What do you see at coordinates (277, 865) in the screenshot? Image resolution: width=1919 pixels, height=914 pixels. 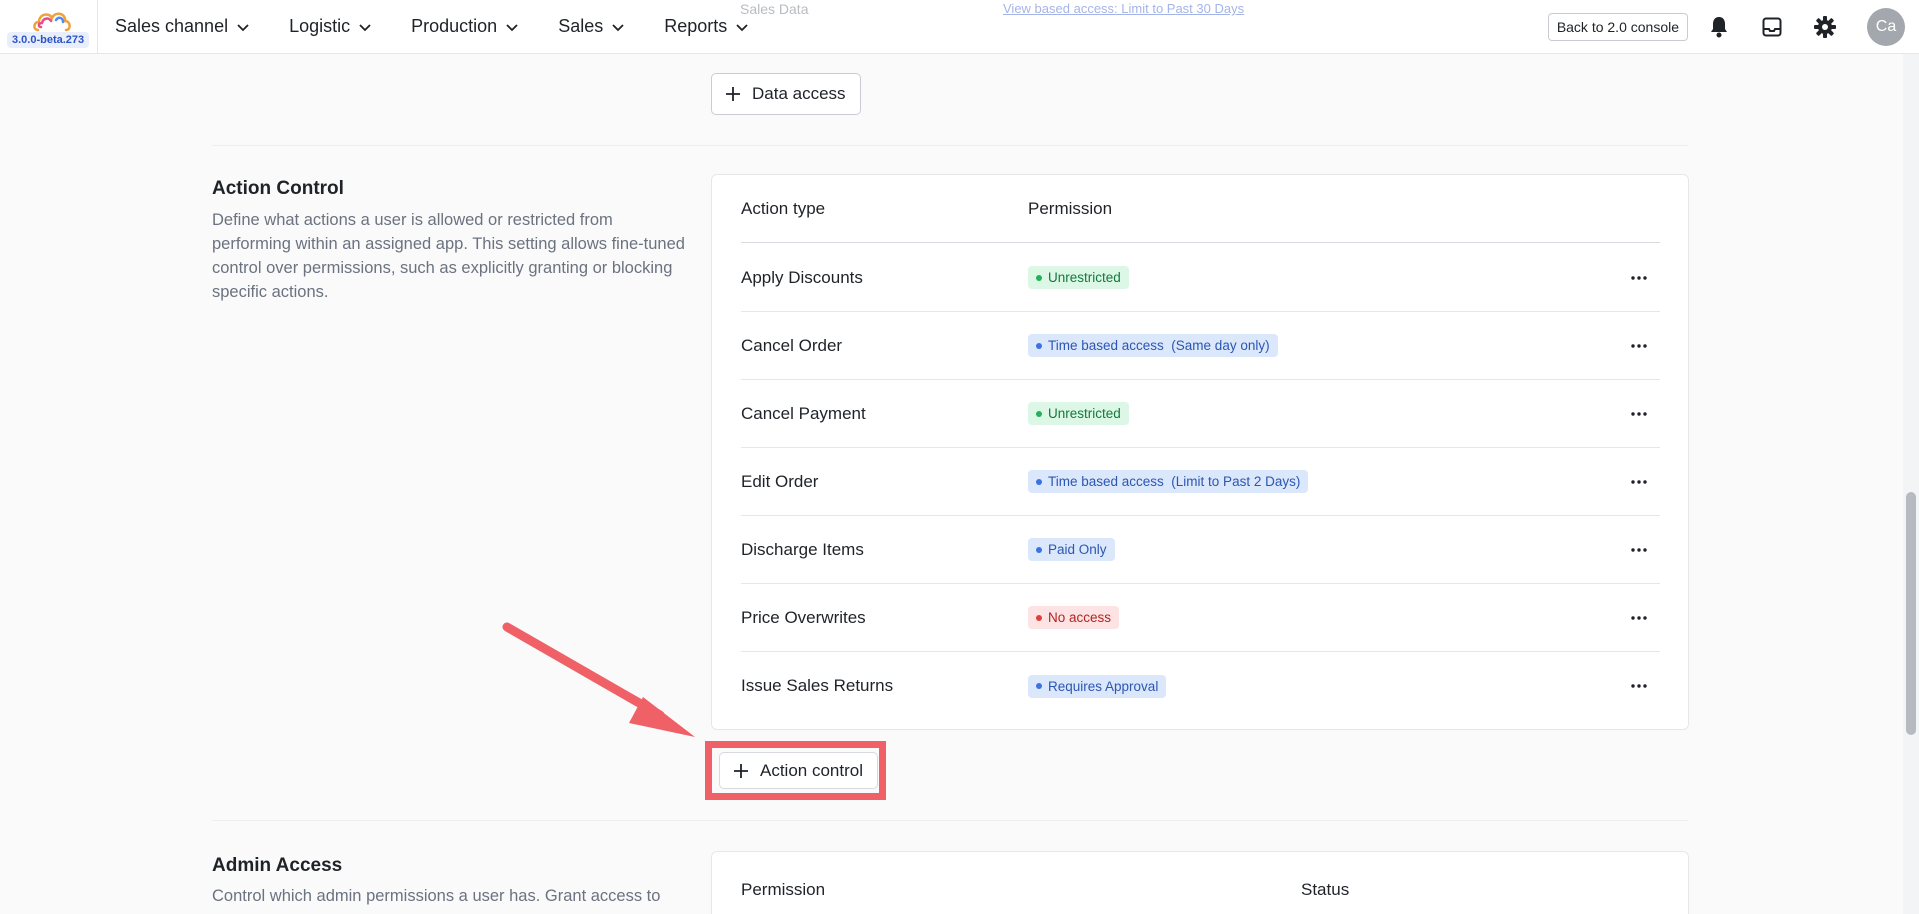 I see `admin-access-title: Admin Access` at bounding box center [277, 865].